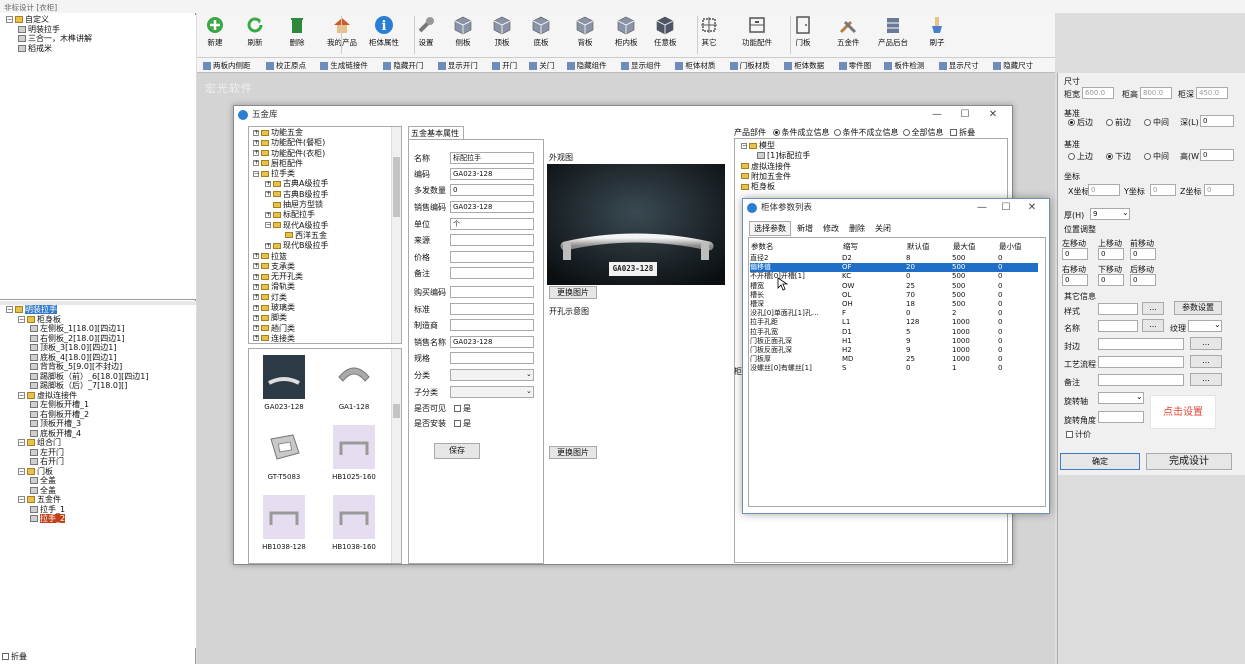  I want to click on height-input: 800.0, so click(1156, 93).